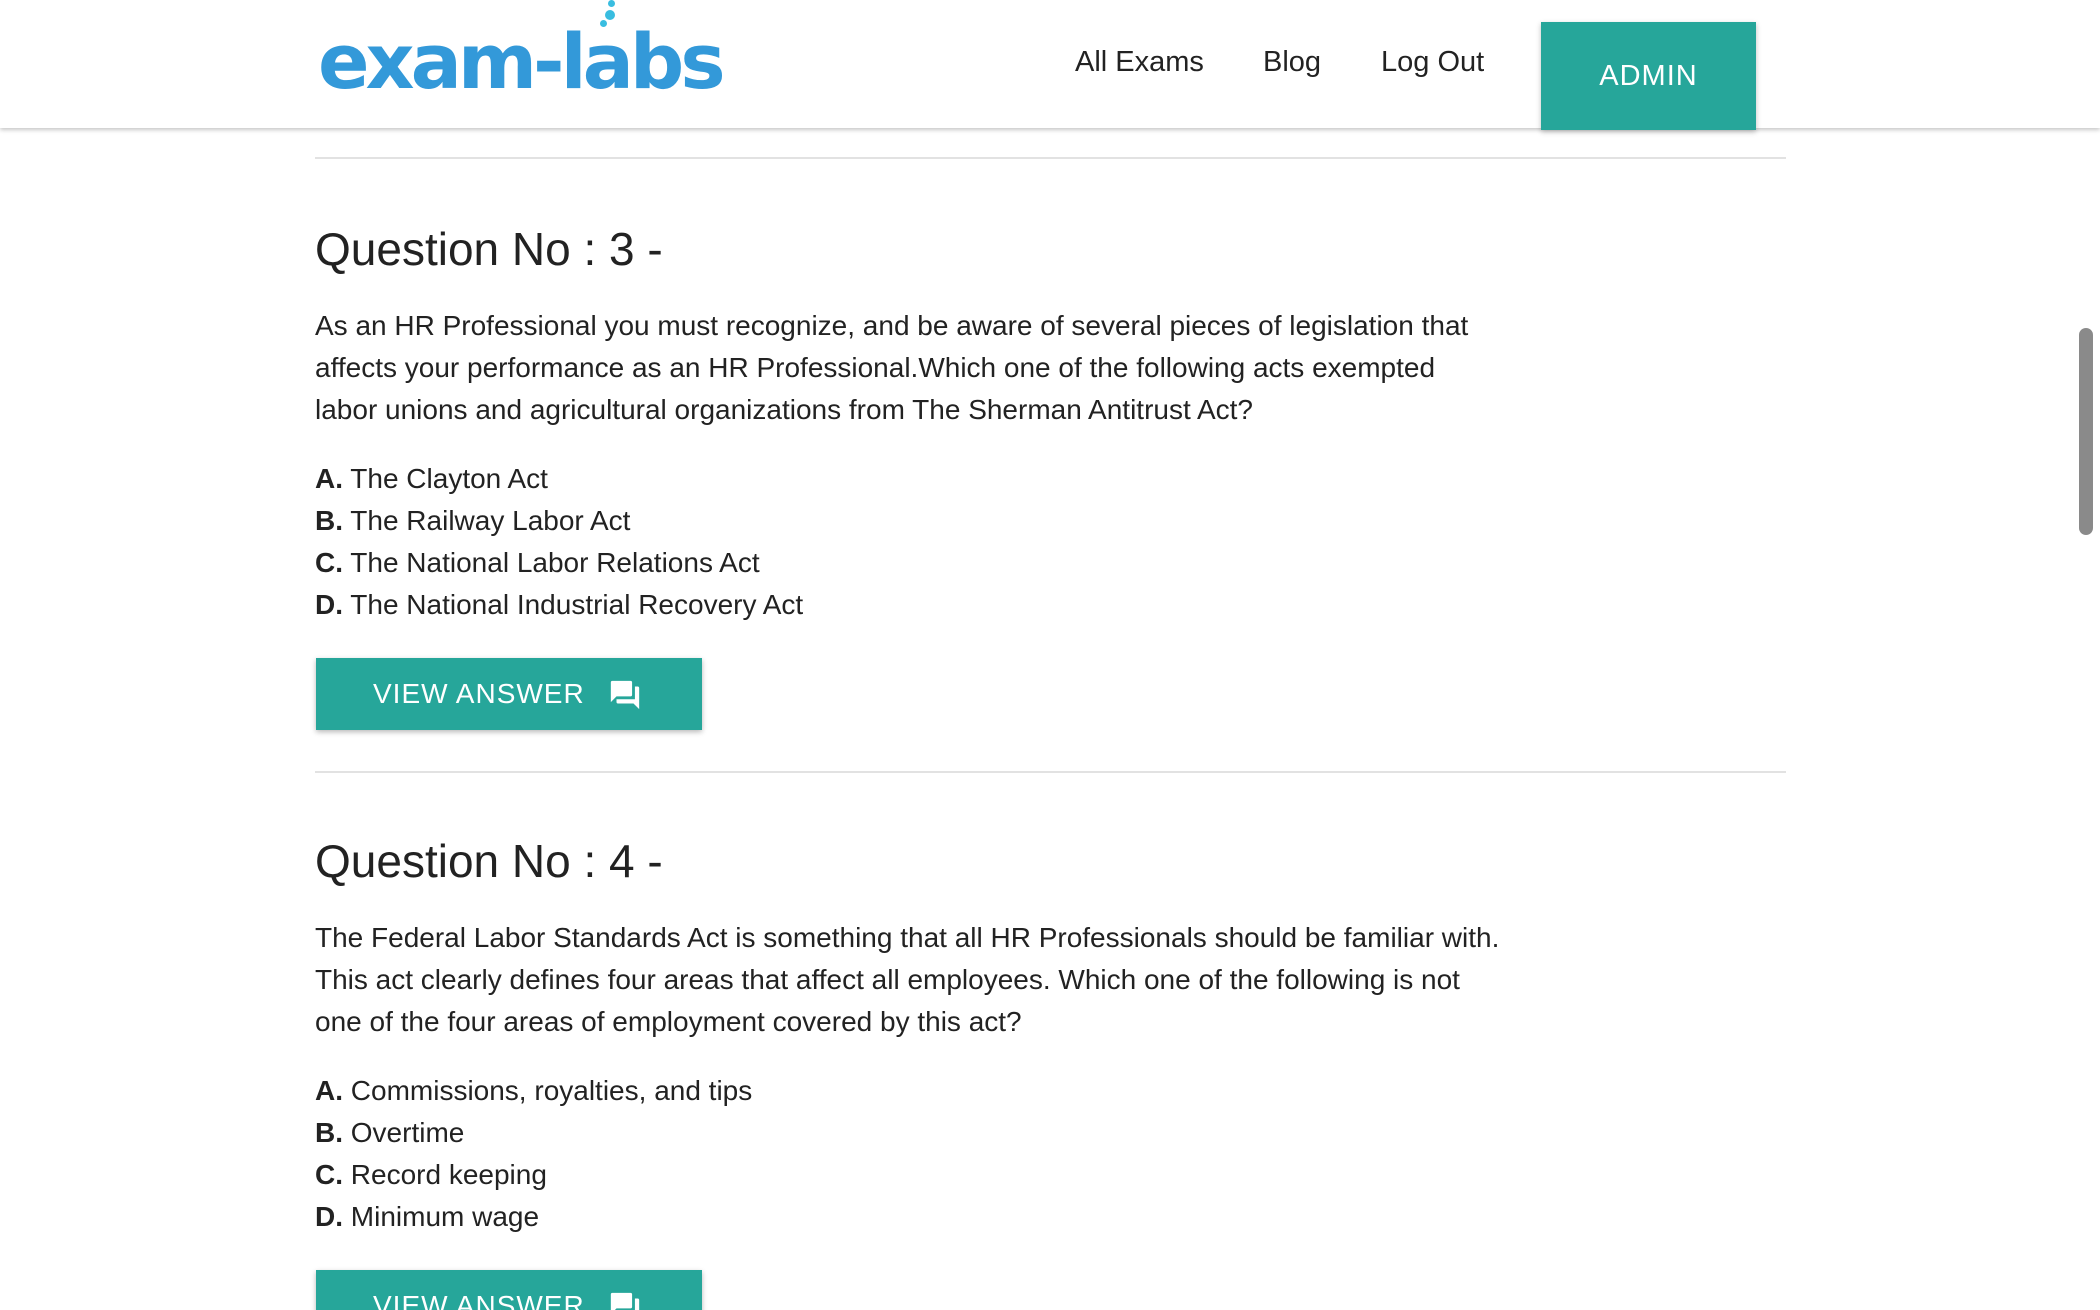 The image size is (2100, 1310). I want to click on option-text: The National Industrial Recovery Act, so click(577, 604).